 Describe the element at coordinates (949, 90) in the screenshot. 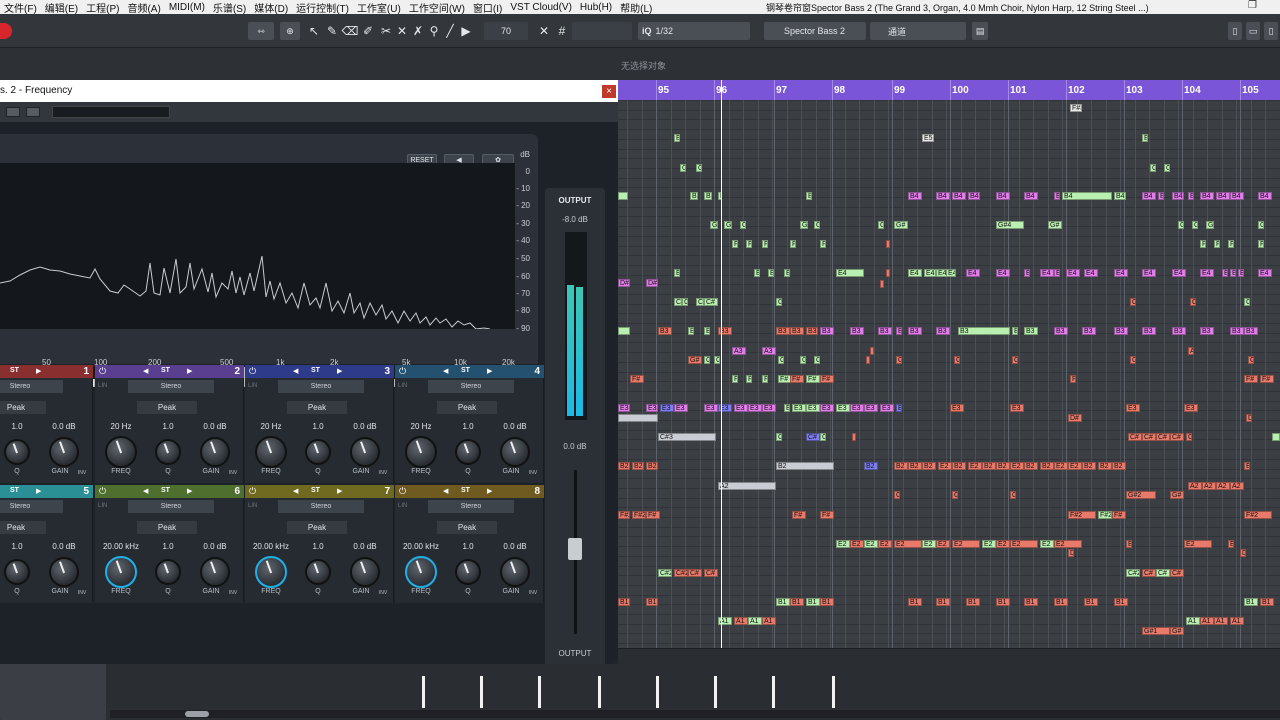

I see `bar-ruler: 9596979899100101102103104105` at that location.